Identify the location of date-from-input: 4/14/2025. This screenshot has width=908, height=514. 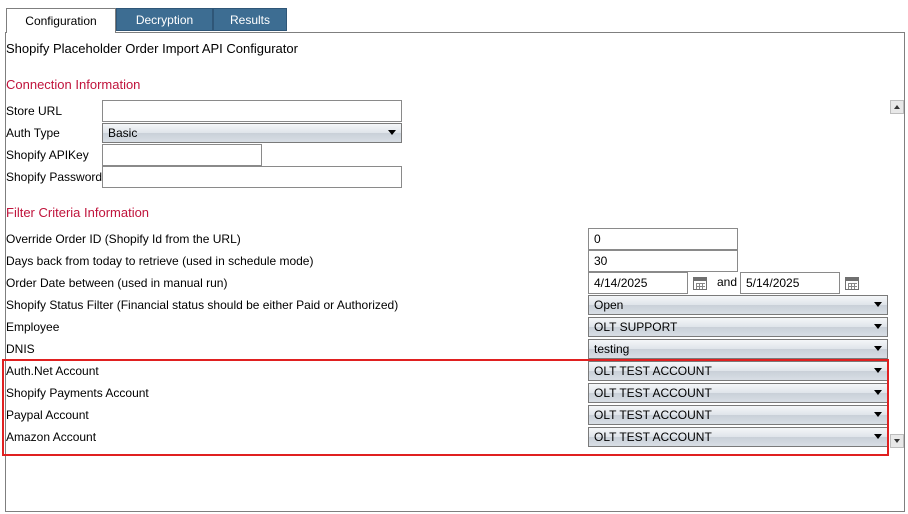
(638, 283).